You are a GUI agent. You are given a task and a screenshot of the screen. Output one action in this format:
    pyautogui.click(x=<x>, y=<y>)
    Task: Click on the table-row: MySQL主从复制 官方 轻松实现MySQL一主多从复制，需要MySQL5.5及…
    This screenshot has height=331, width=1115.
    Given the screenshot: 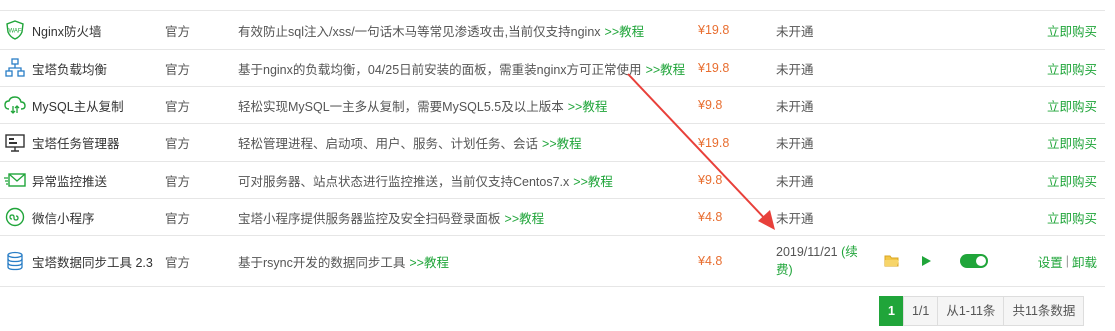 What is the action you would take?
    pyautogui.click(x=552, y=105)
    